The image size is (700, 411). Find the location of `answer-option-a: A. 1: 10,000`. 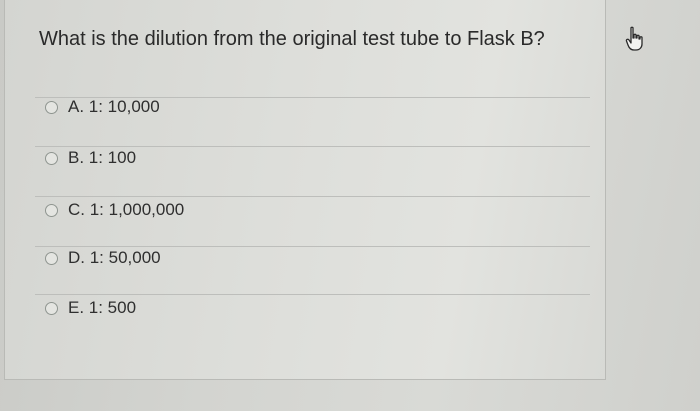

answer-option-a: A. 1: 10,000 is located at coordinates (102, 107).